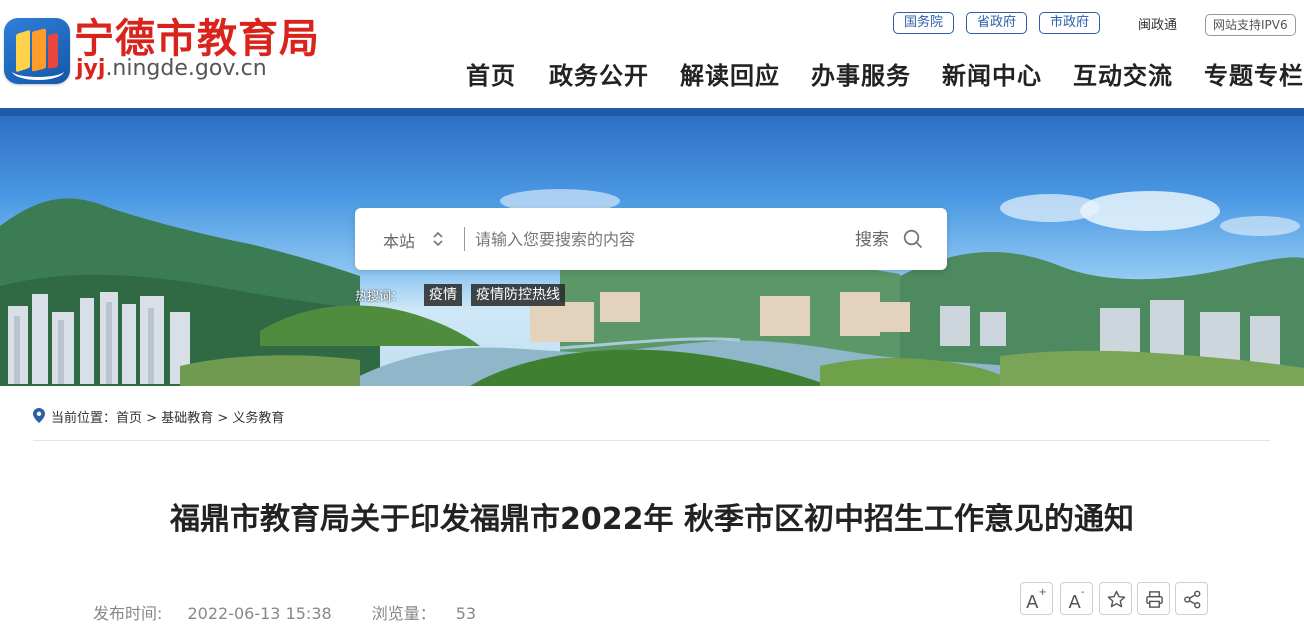 This screenshot has width=1304, height=631. Describe the element at coordinates (652, 112) in the screenshot. I see `header-divider-bar` at that location.